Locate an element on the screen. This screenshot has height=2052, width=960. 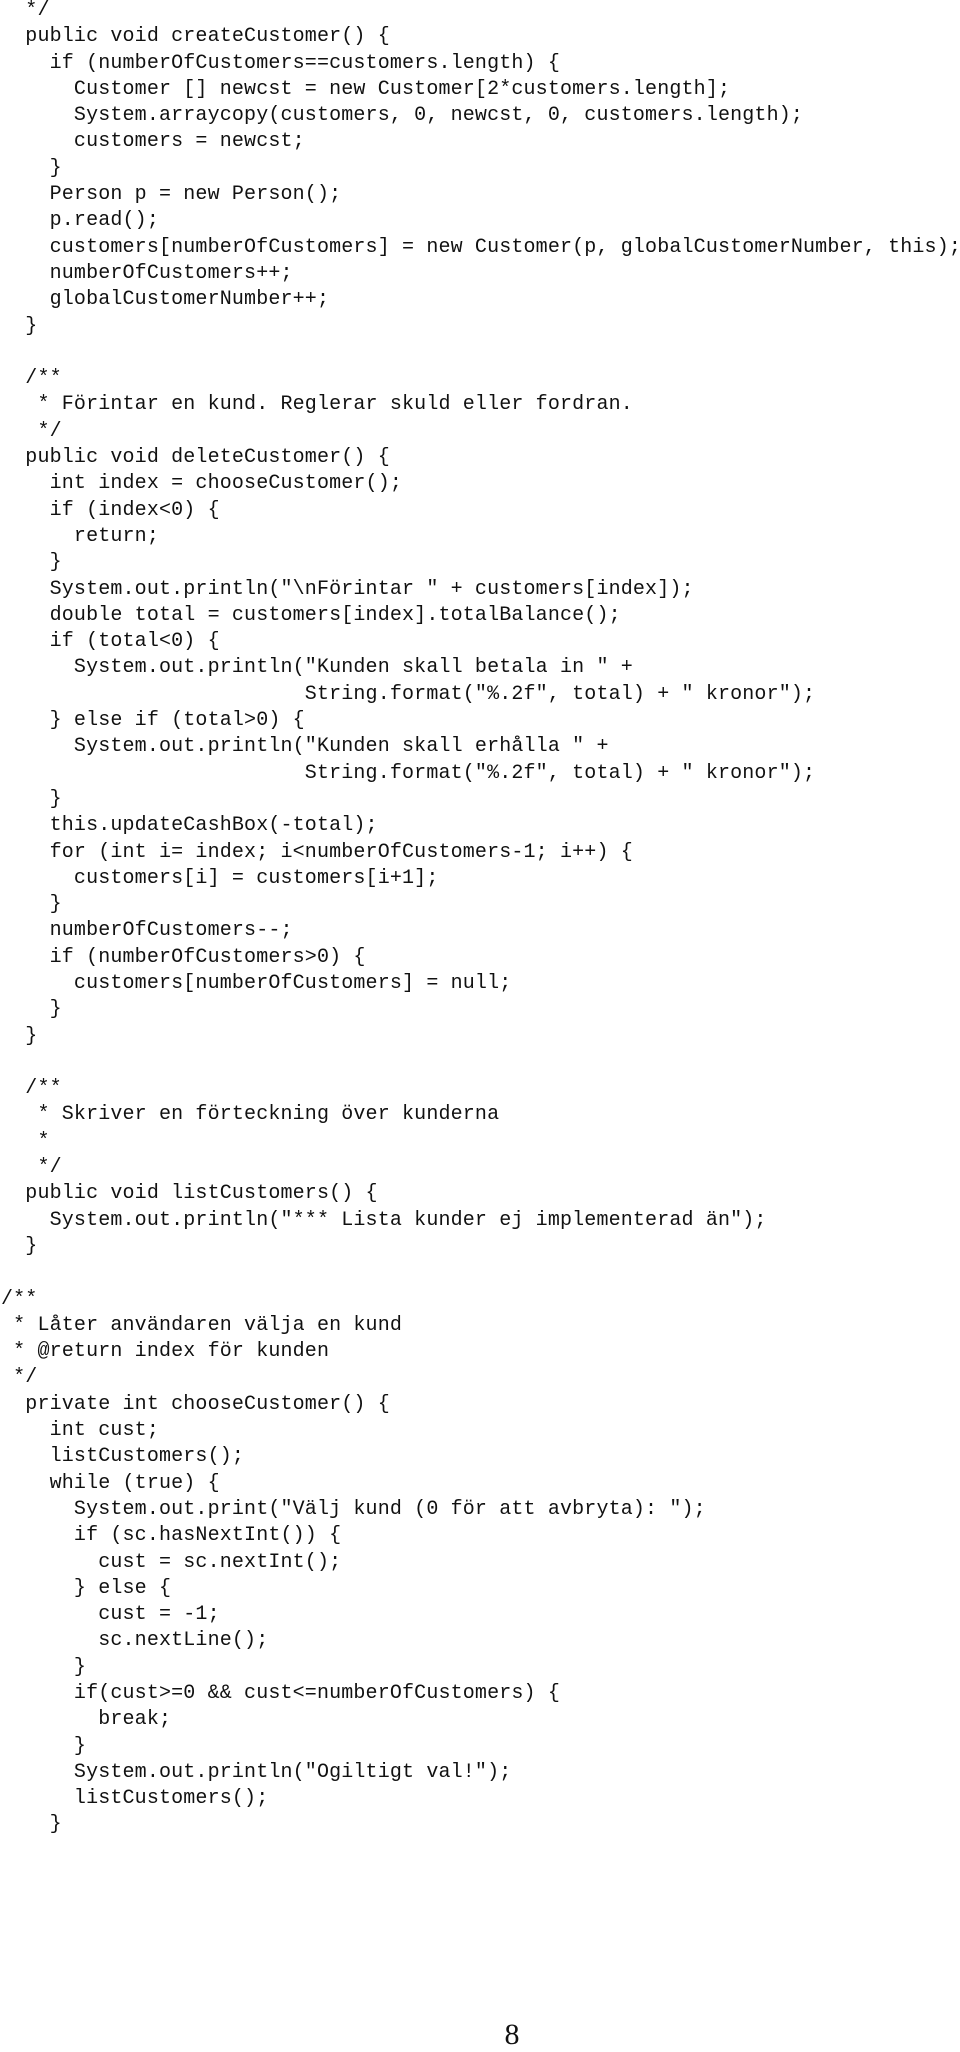
code-line: if(cust>=0 && cust<=numberOfCustomers) { is located at coordinates (280, 1693).